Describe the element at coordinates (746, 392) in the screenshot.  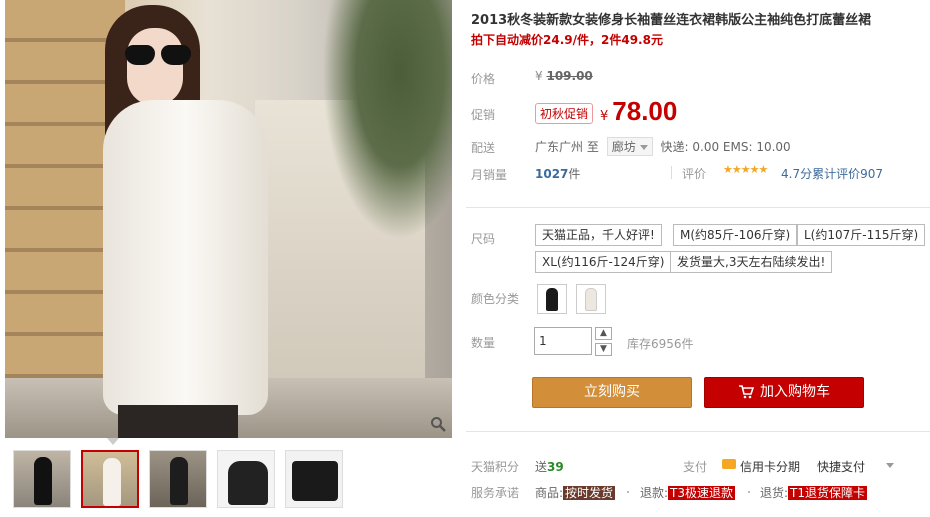
I see `cart-icon` at that location.